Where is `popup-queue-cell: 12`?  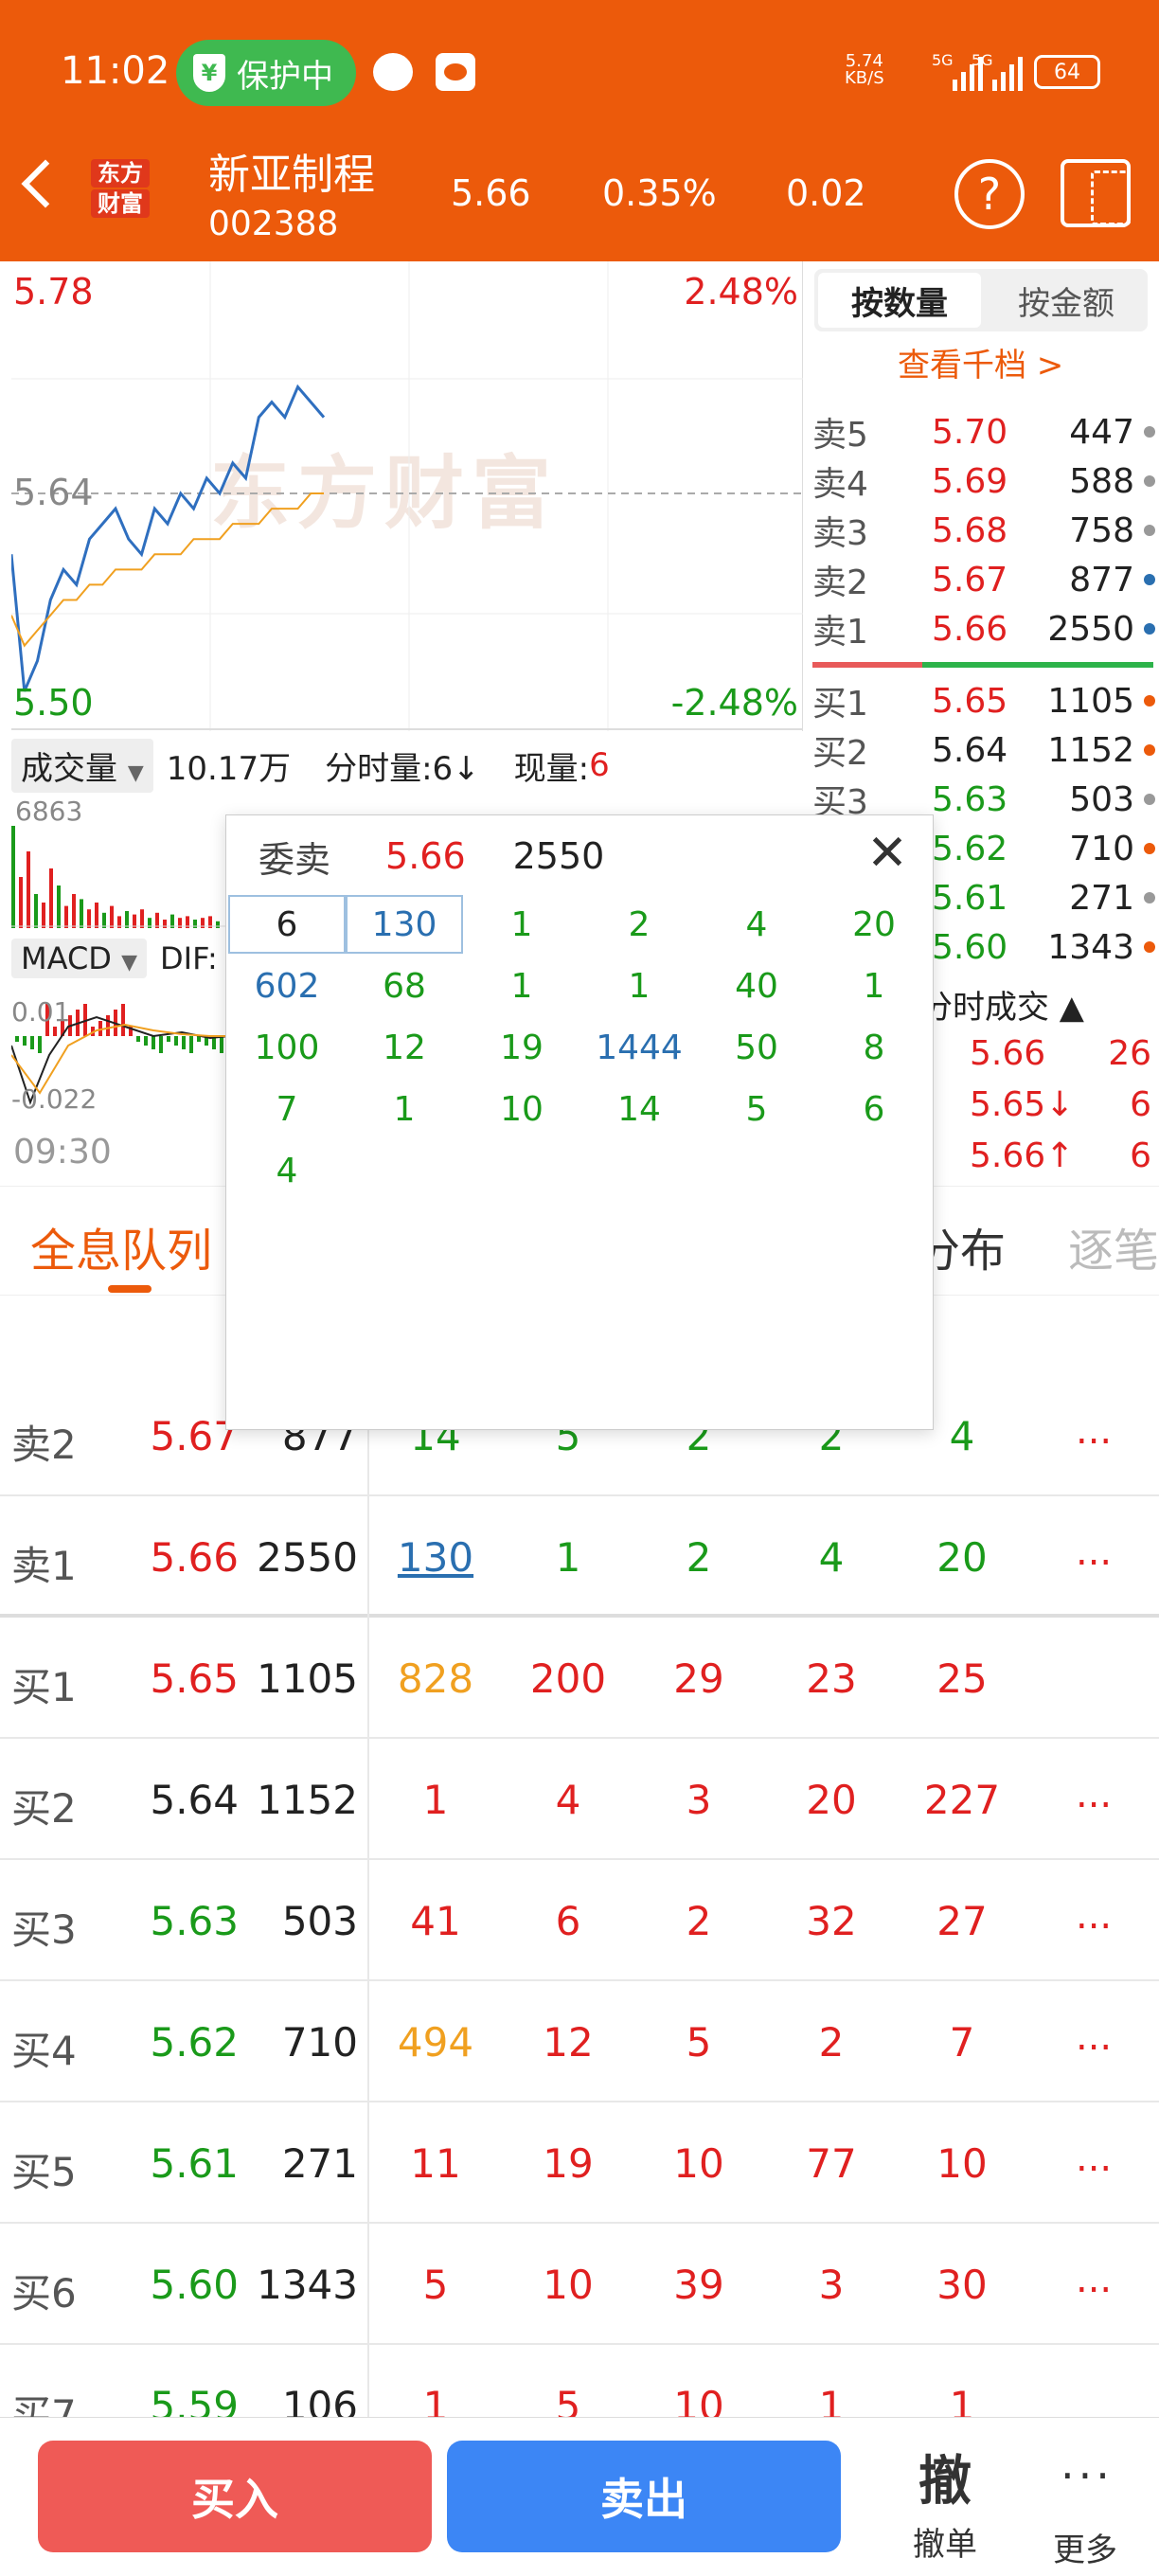 popup-queue-cell: 12 is located at coordinates (404, 1047).